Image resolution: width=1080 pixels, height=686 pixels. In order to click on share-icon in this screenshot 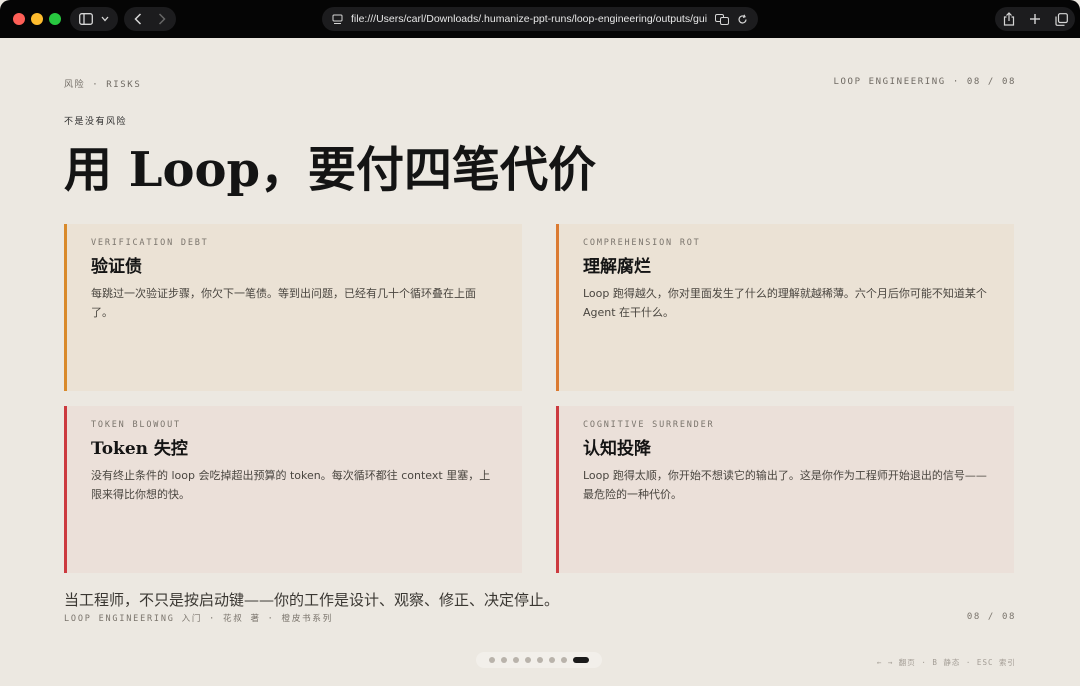, I will do `click(1009, 19)`.